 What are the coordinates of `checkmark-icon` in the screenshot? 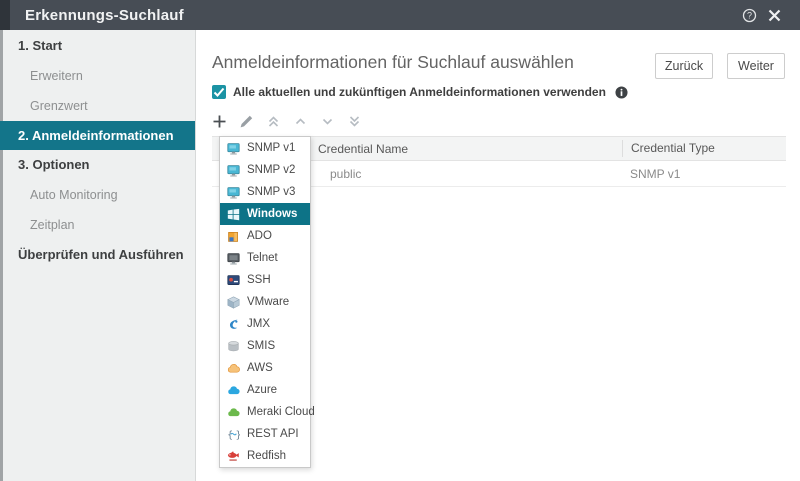 It's located at (219, 92).